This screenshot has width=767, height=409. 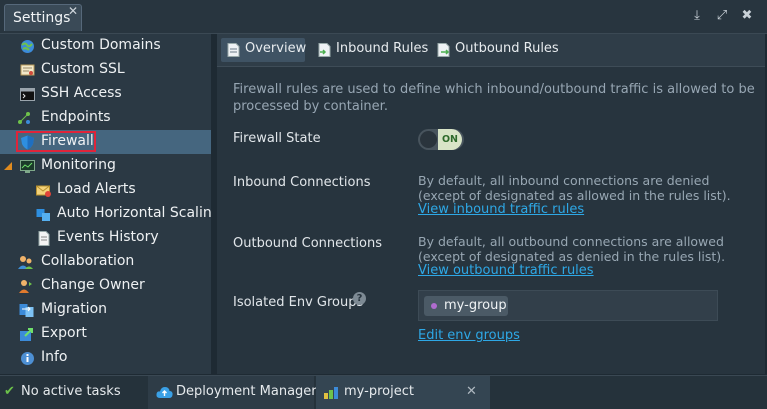 What do you see at coordinates (9, 391) in the screenshot?
I see `check-icon: ✔` at bounding box center [9, 391].